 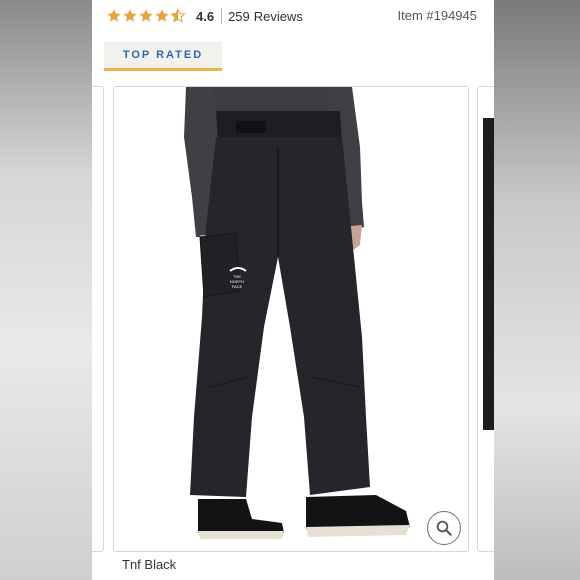 What do you see at coordinates (358, 512) in the screenshot?
I see `right-boot` at bounding box center [358, 512].